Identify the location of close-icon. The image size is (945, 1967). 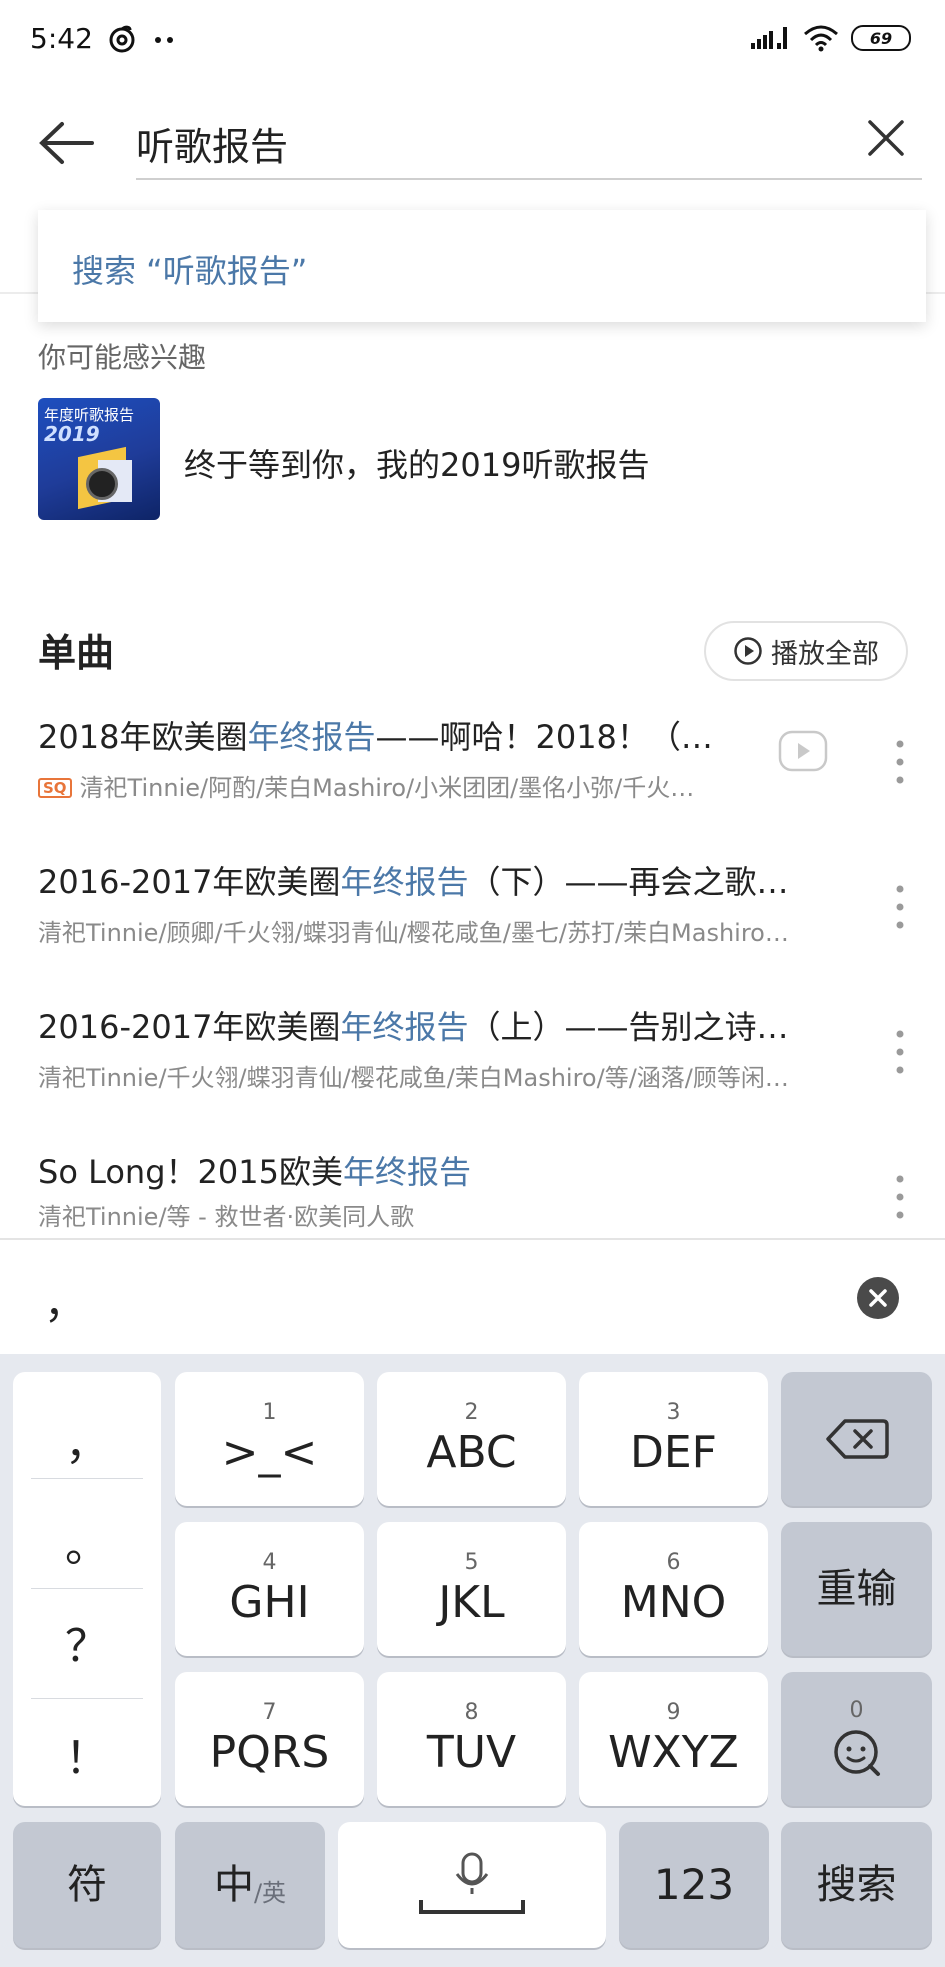
(886, 138).